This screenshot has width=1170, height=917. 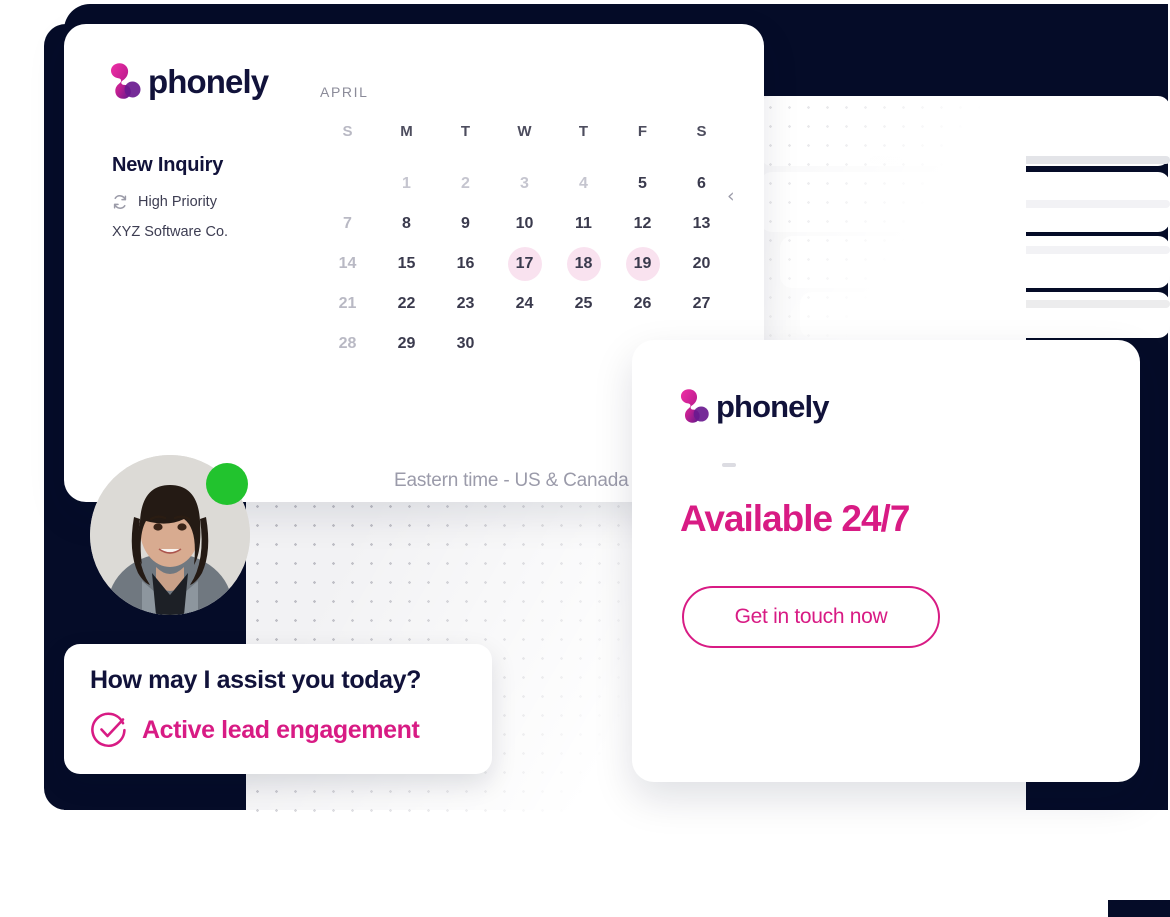 What do you see at coordinates (177, 202) in the screenshot?
I see `priority-label: High Priority` at bounding box center [177, 202].